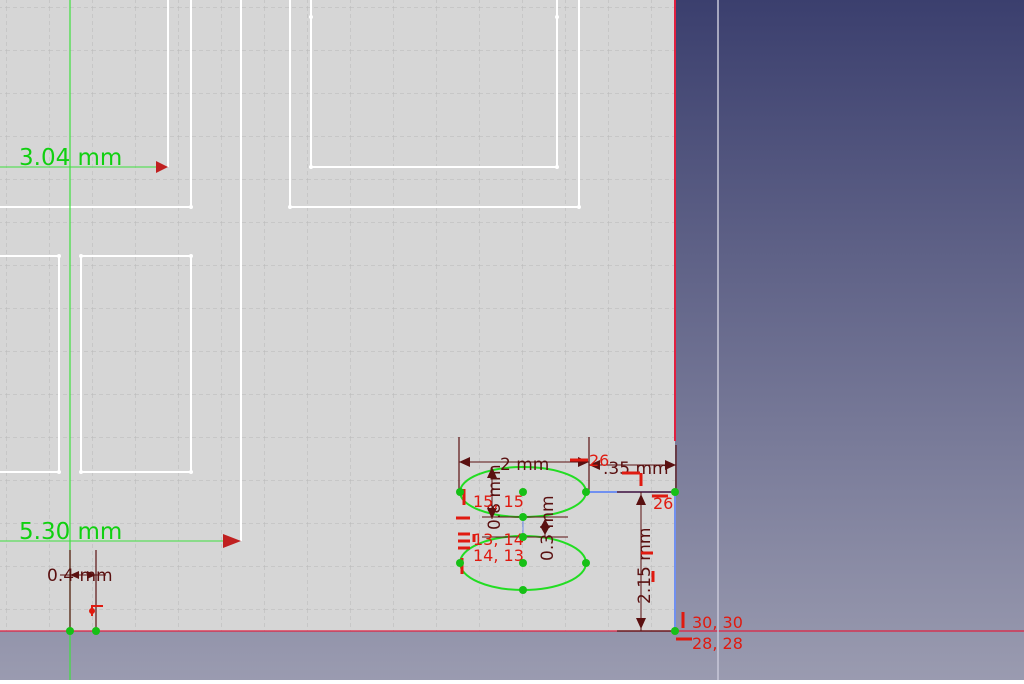 This screenshot has width=1024, height=684. Describe the element at coordinates (717, 643) in the screenshot. I see `constraint-label: 28, 28` at that location.